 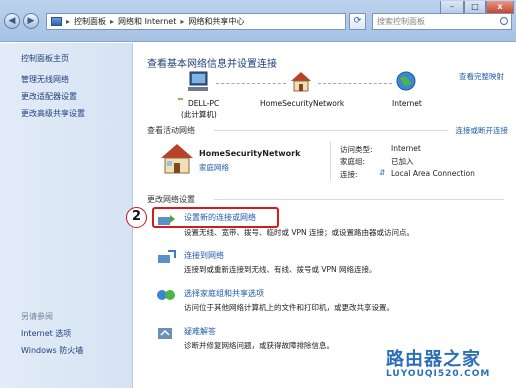 What do you see at coordinates (167, 256) in the screenshot?
I see `connect-network-icon` at bounding box center [167, 256].